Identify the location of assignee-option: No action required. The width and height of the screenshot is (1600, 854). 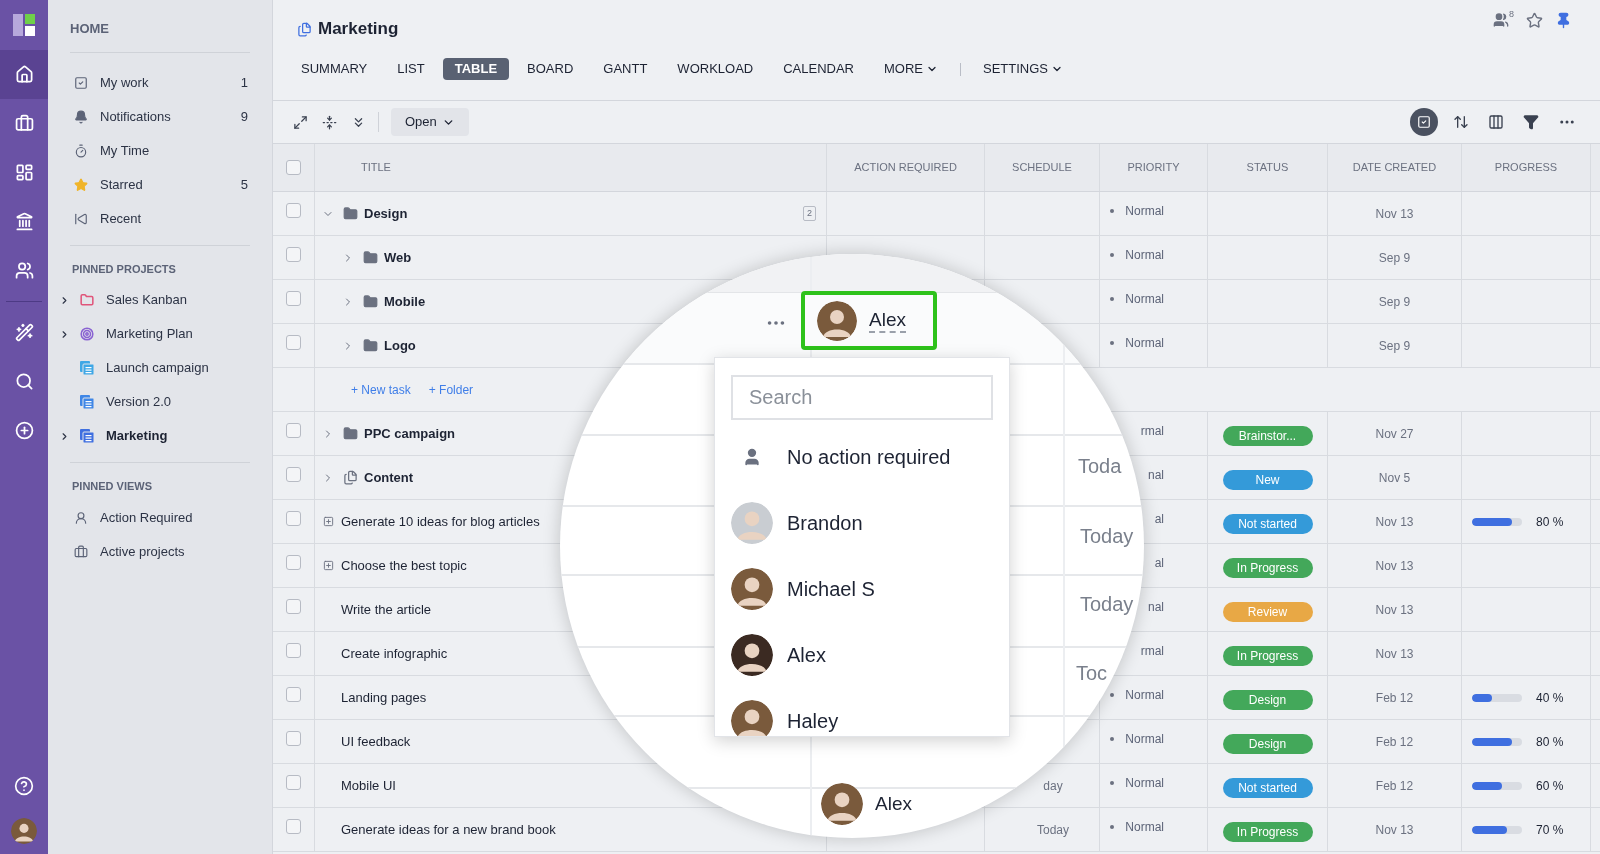
(862, 457).